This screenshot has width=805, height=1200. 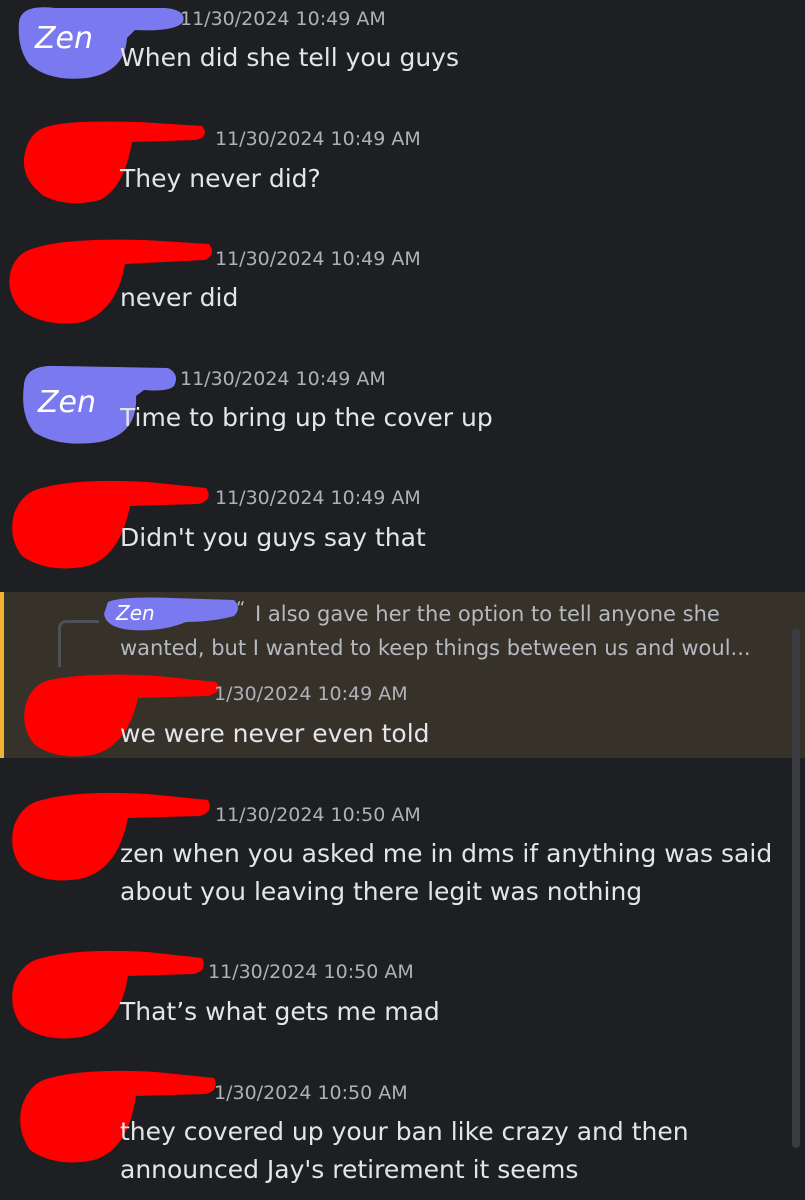 I want to click on message-text: announced Jay's retirement it seems, so click(x=349, y=1169).